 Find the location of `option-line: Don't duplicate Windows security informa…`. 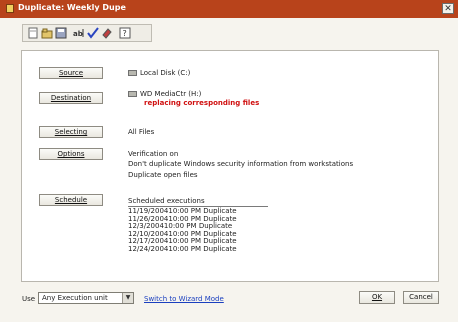

option-line: Don't duplicate Windows security informa… is located at coordinates (241, 164).